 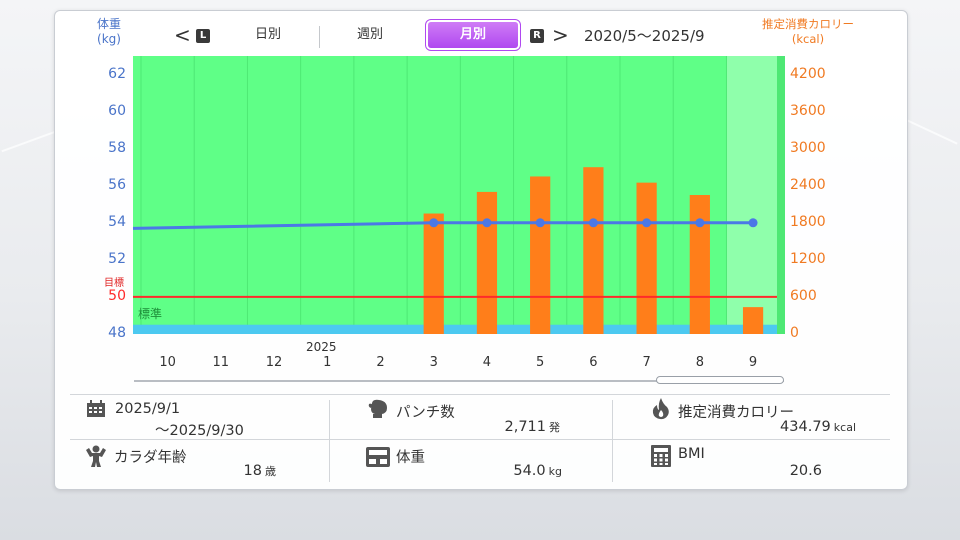 What do you see at coordinates (148, 409) in the screenshot?
I see `period-start: 2025/9/1` at bounding box center [148, 409].